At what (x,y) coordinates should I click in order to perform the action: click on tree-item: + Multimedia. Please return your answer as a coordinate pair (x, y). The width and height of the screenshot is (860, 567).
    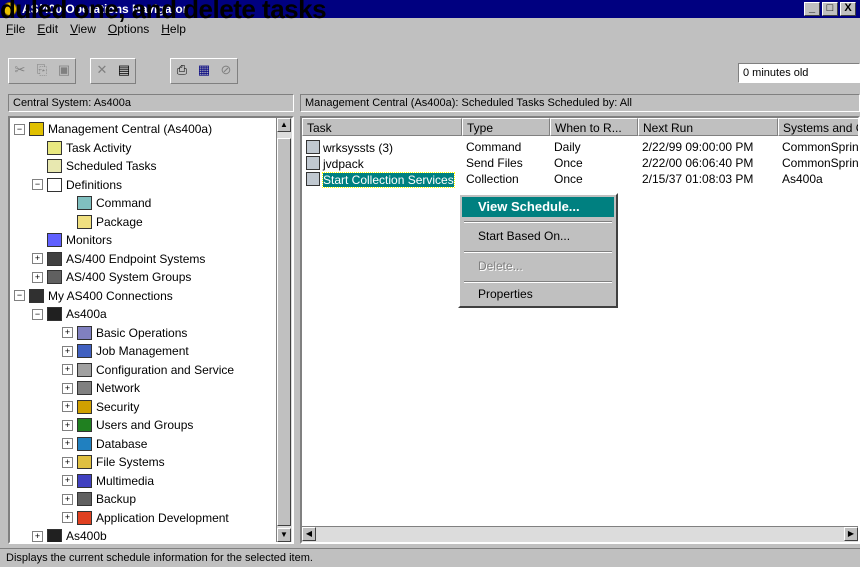
    Looking at the image, I should click on (108, 481).